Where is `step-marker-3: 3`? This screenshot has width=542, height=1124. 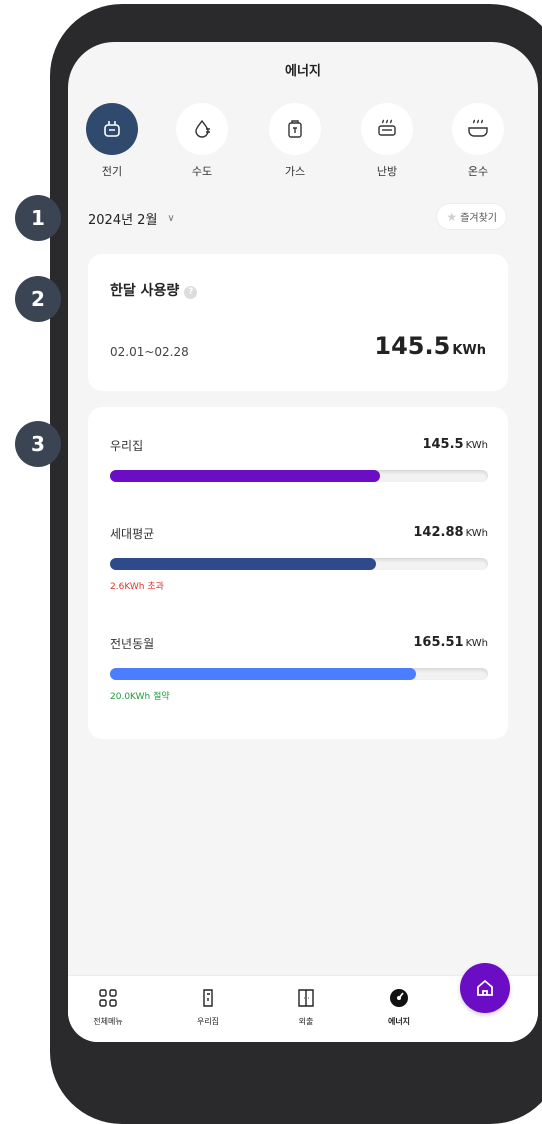 step-marker-3: 3 is located at coordinates (38, 444).